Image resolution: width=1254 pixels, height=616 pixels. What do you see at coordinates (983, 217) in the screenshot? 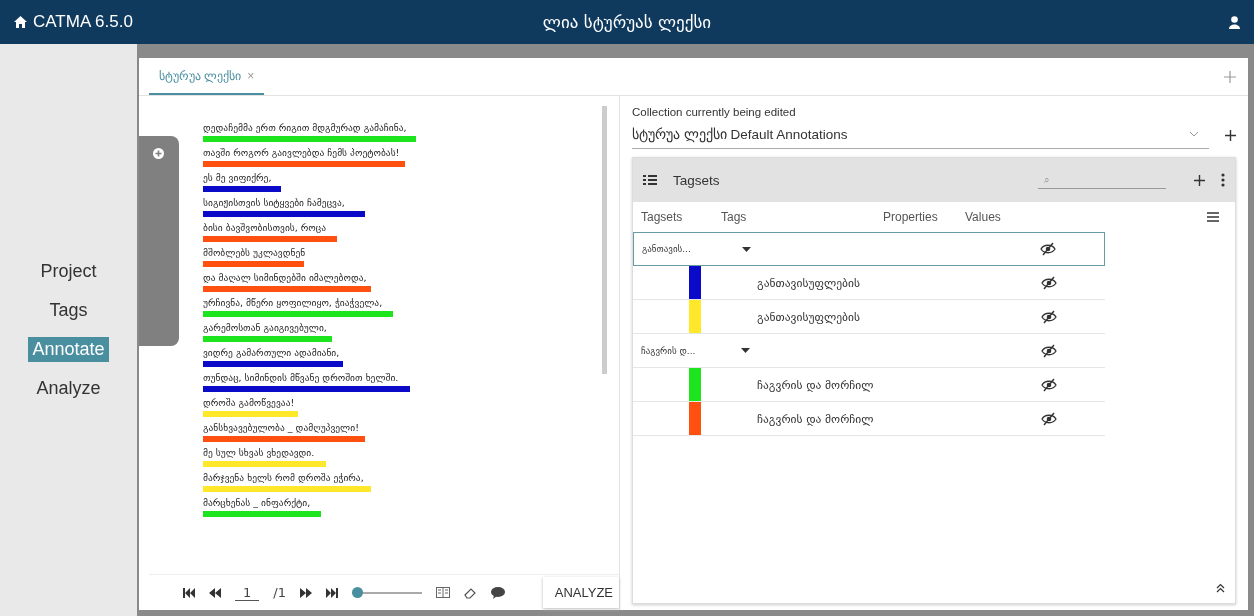
I see `column-header: Values` at bounding box center [983, 217].